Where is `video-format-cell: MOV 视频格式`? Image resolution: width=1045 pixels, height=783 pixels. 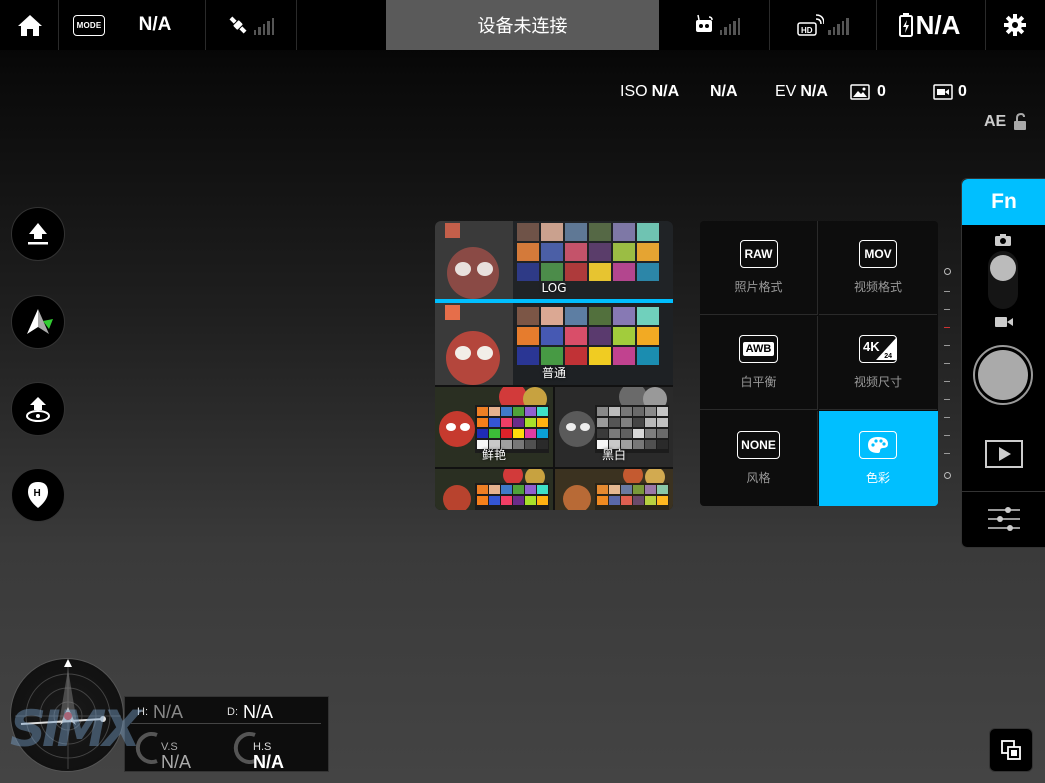
video-format-cell: MOV 视频格式 is located at coordinates (878, 268).